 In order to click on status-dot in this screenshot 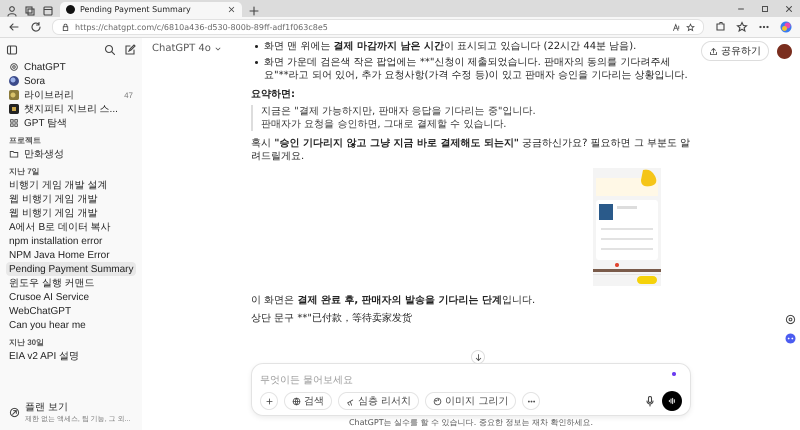, I will do `click(674, 374)`.